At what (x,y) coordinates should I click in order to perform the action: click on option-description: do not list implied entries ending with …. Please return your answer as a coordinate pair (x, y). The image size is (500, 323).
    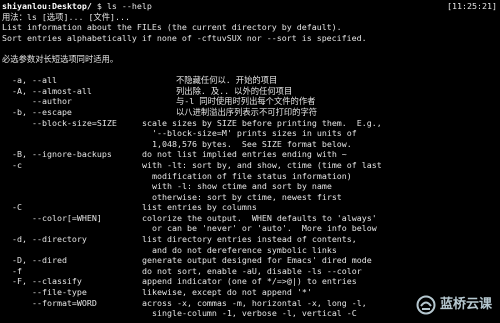
    Looking at the image, I should click on (244, 154).